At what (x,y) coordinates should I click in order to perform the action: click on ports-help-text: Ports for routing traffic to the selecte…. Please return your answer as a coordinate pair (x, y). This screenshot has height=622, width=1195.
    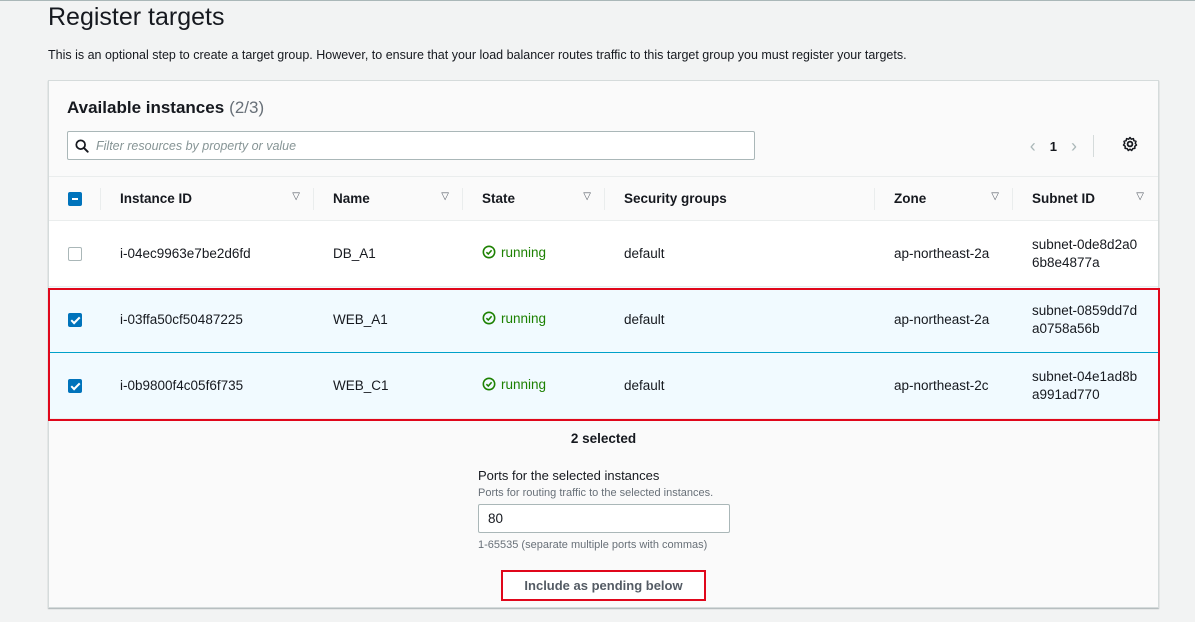
    Looking at the image, I should click on (596, 493).